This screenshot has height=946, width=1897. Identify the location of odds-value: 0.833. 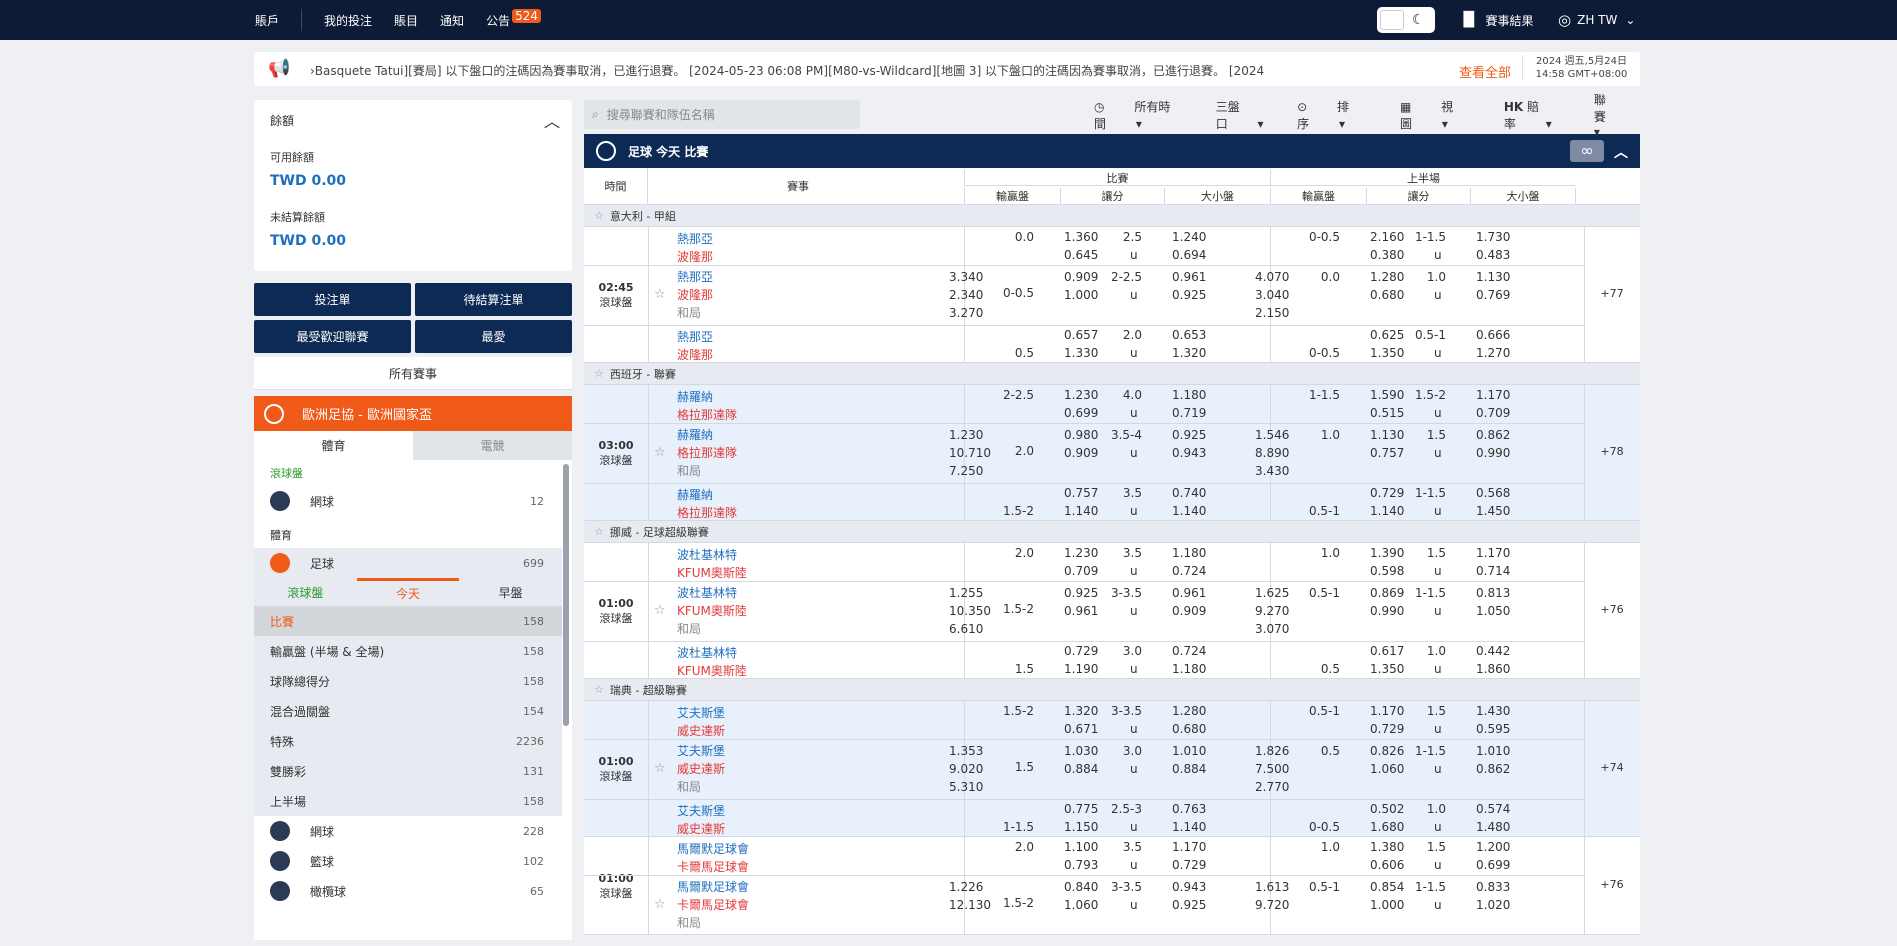
(1493, 887).